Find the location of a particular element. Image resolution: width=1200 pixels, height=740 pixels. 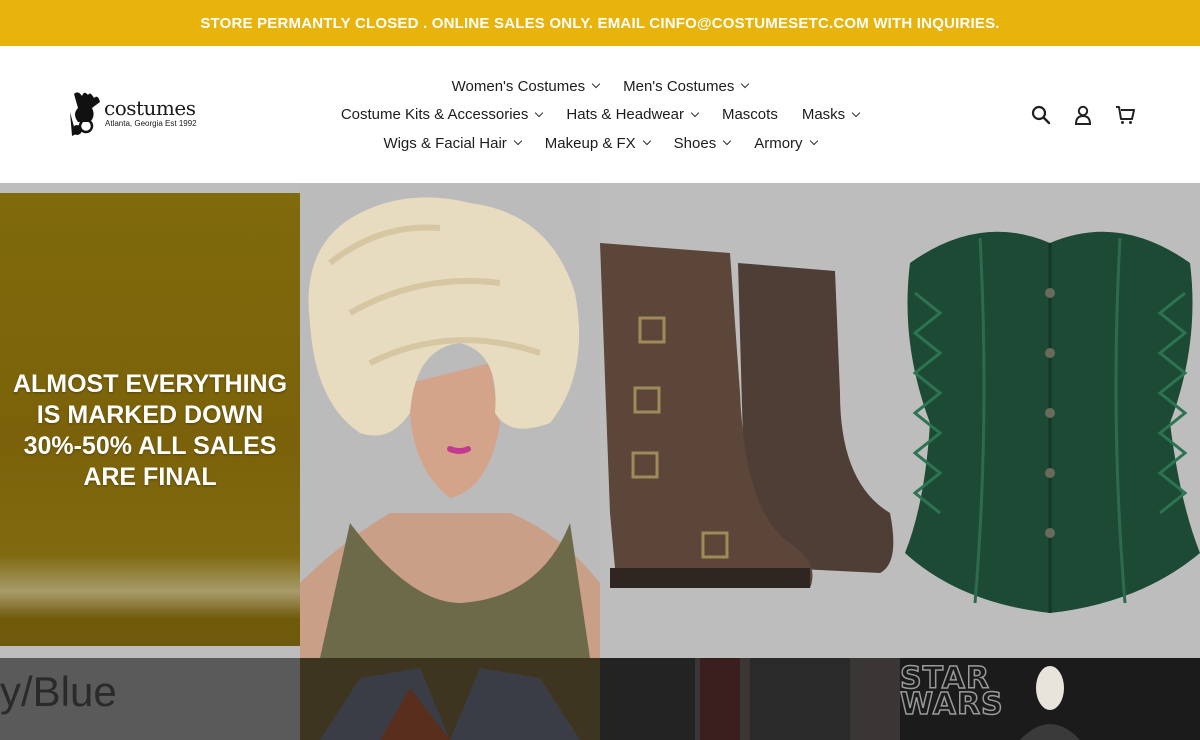

nav-item-hats-headwear: Hats & Headwear is located at coordinates (633, 115).